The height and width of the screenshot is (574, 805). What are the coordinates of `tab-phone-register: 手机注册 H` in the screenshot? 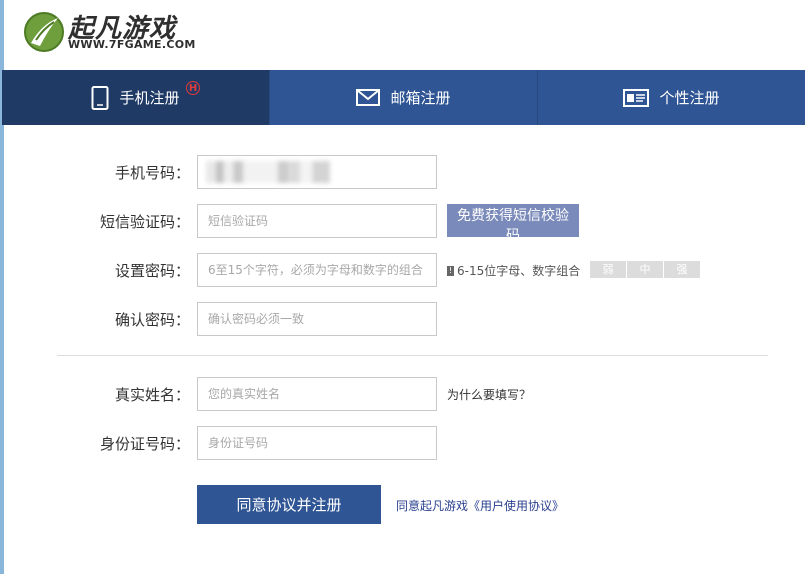 It's located at (136, 97).